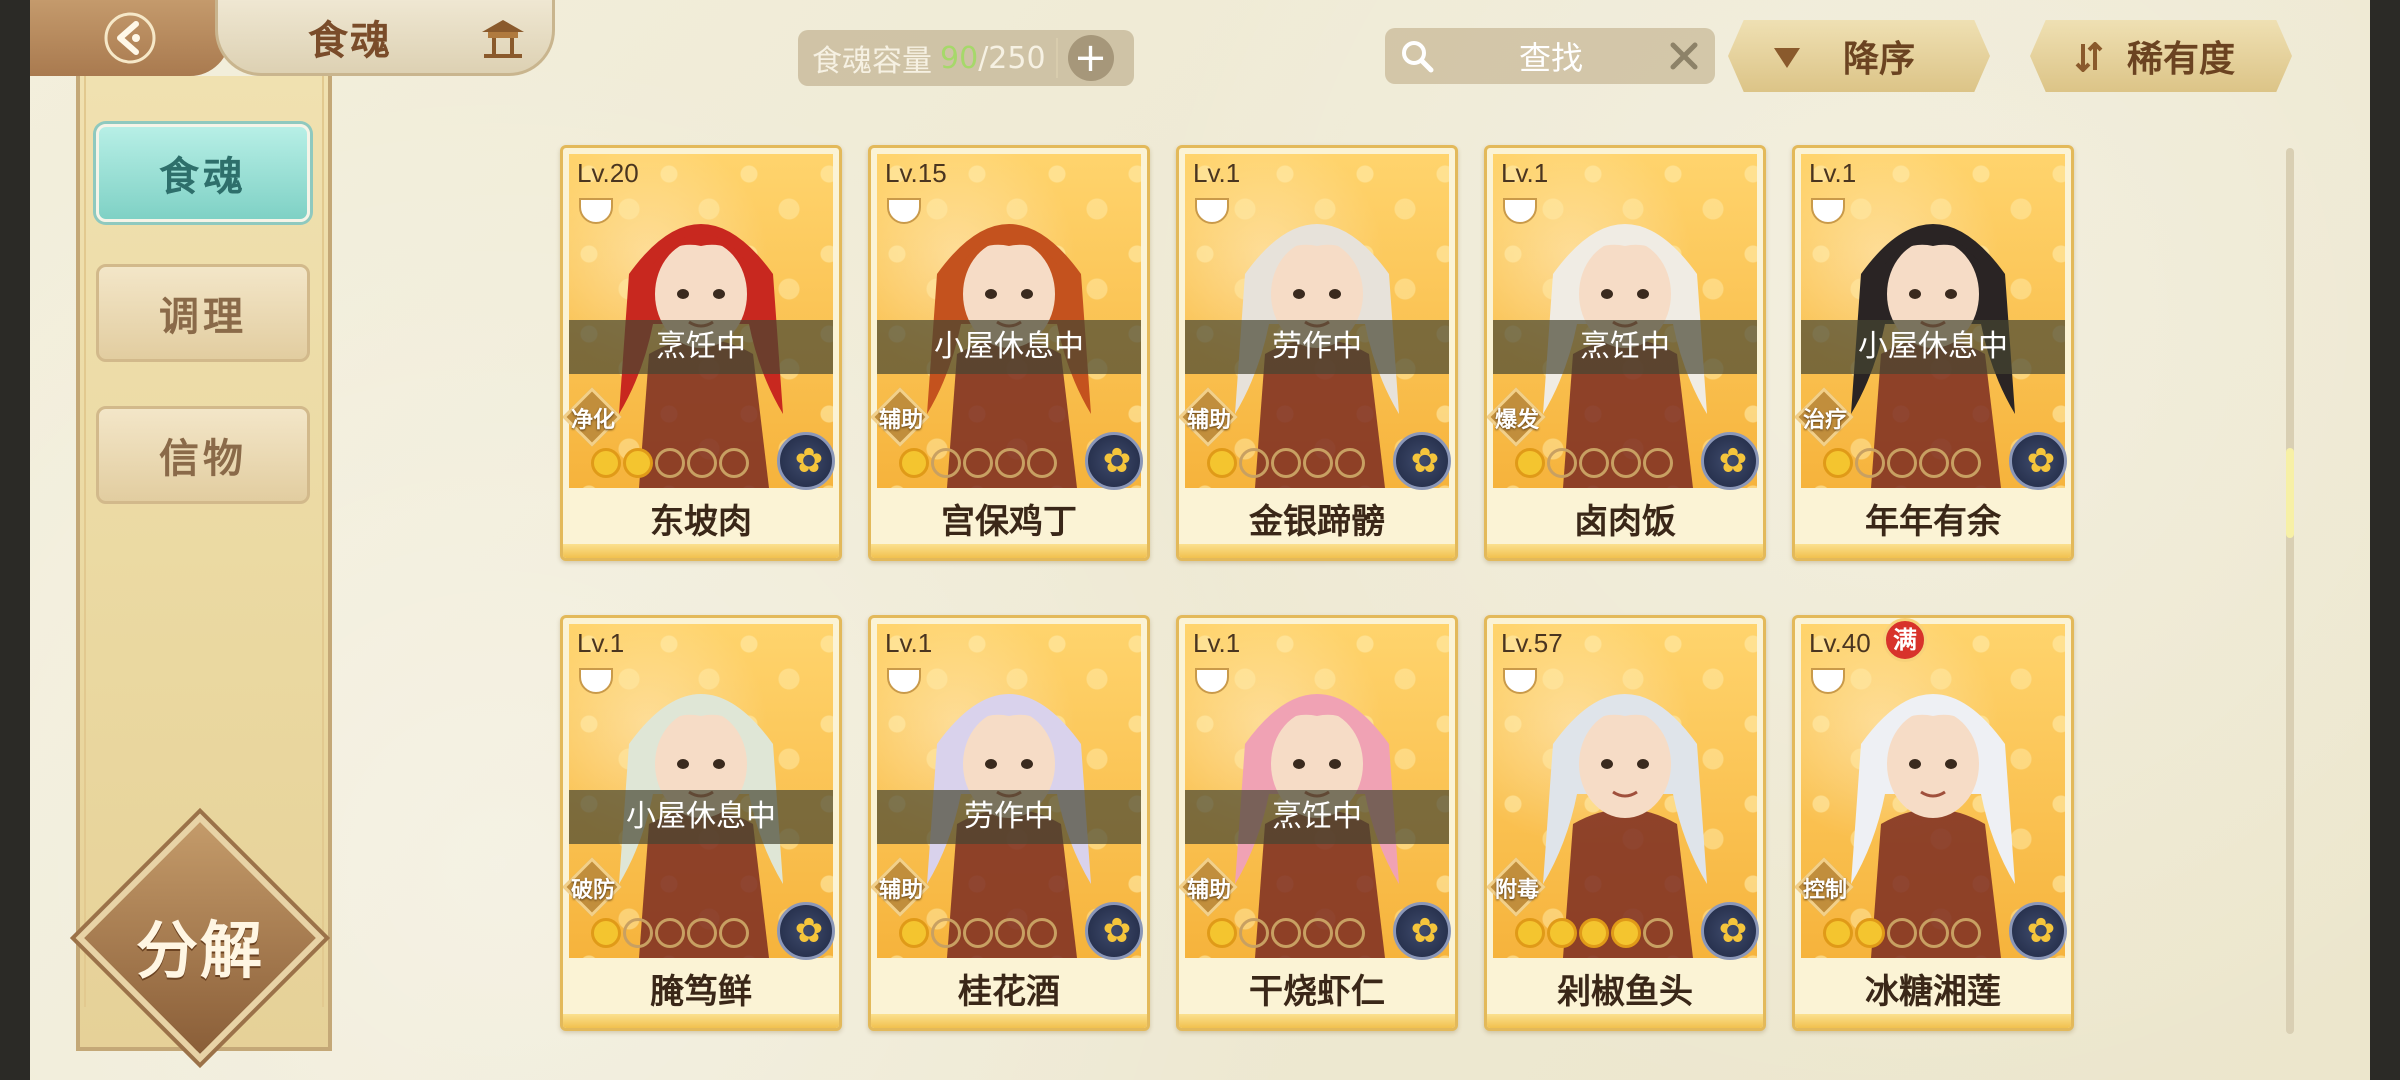 This screenshot has height=1080, width=2400. I want to click on level-text: Lv.40, so click(1840, 643).